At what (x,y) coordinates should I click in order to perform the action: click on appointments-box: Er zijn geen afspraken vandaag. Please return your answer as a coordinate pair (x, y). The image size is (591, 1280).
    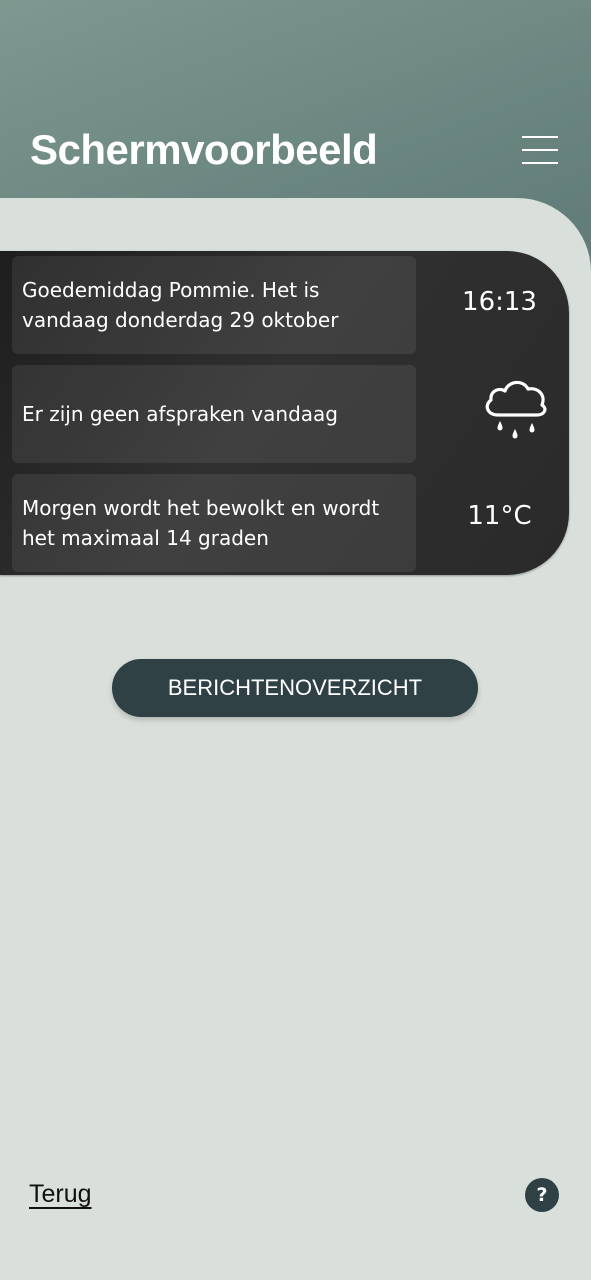
    Looking at the image, I should click on (214, 414).